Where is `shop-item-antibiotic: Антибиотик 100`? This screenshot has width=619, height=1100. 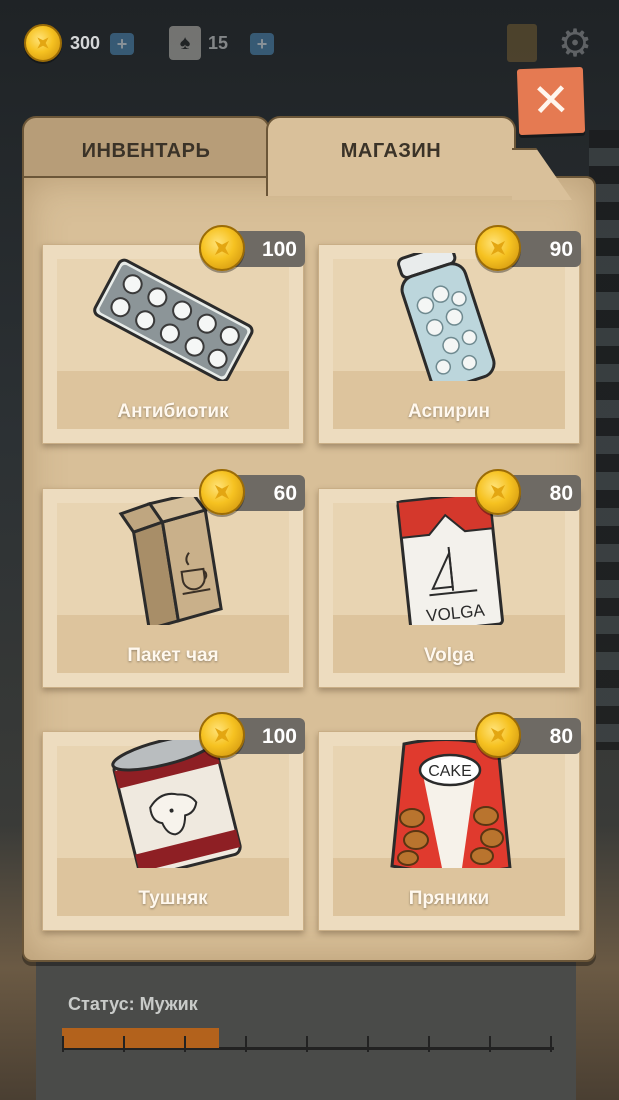
shop-item-antibiotic: Антибиотик 100 is located at coordinates (173, 334).